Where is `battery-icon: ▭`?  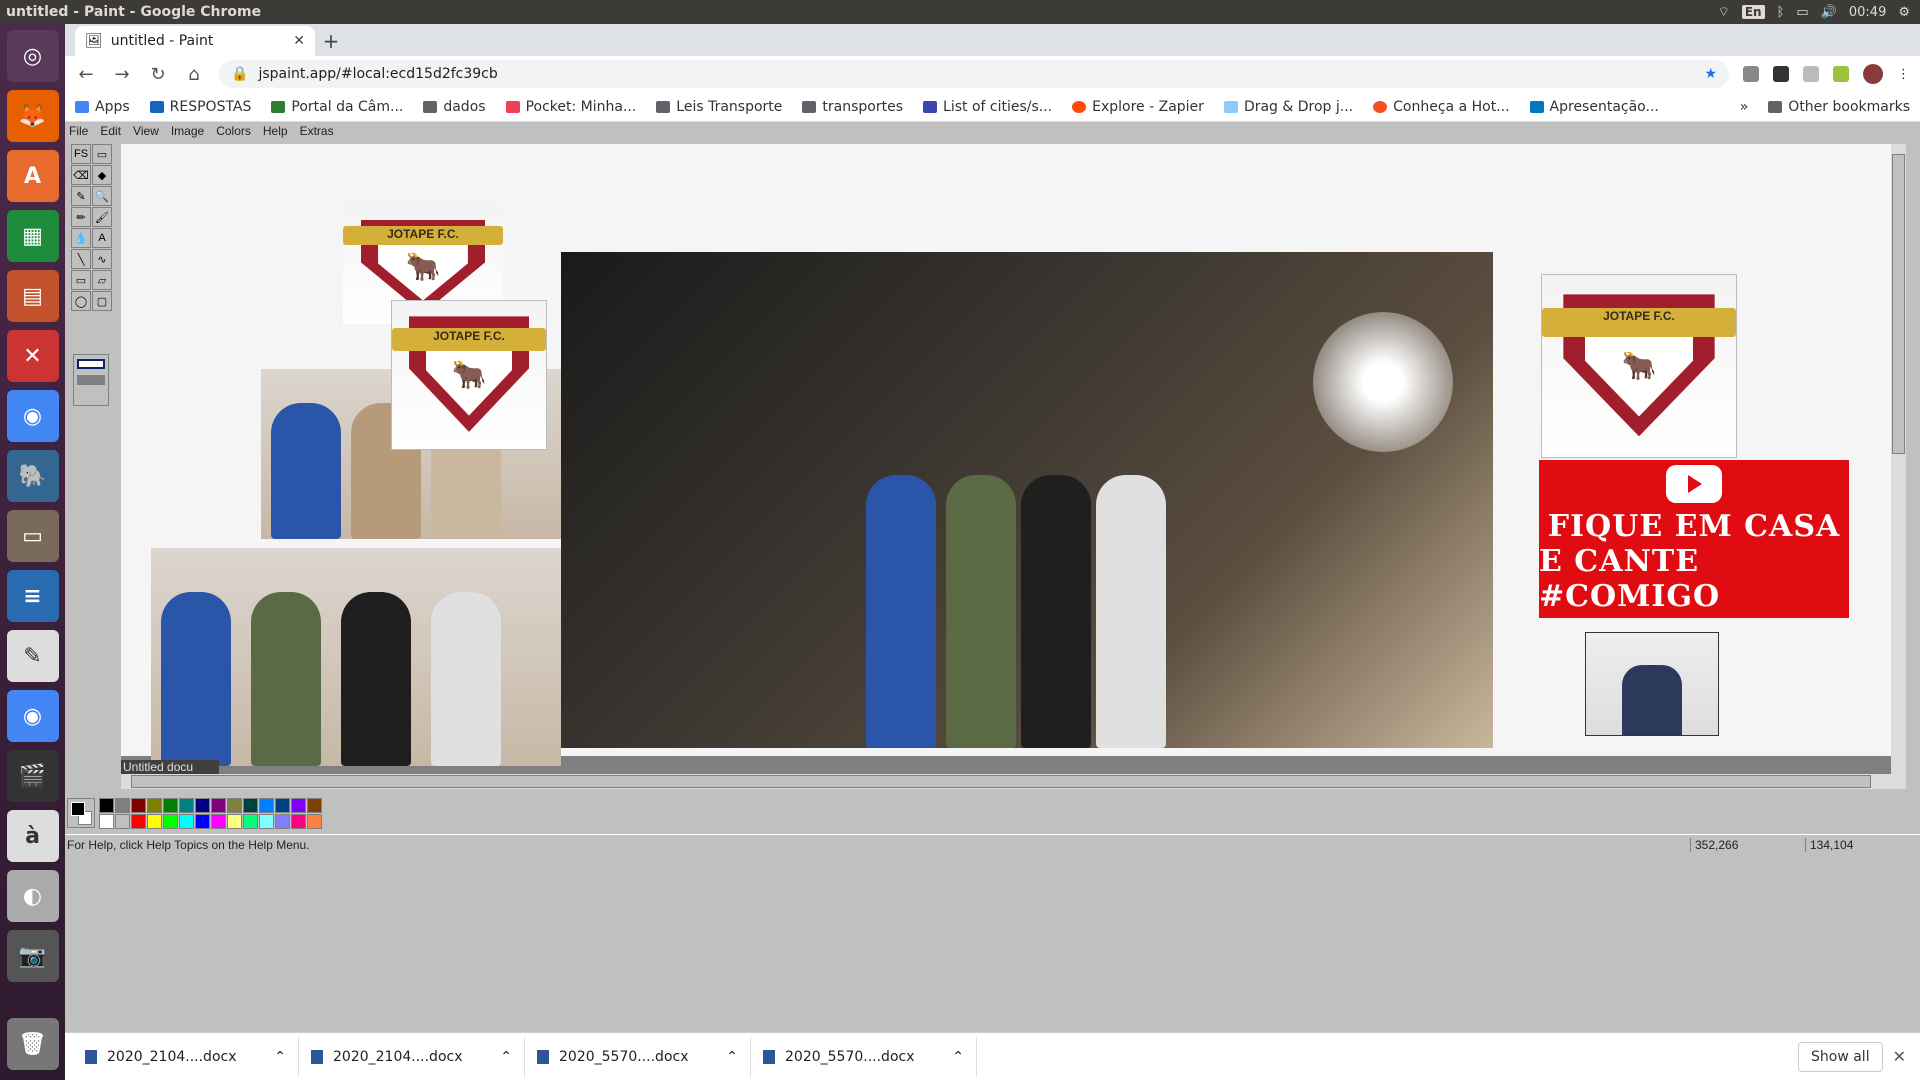
battery-icon: ▭ is located at coordinates (1802, 12).